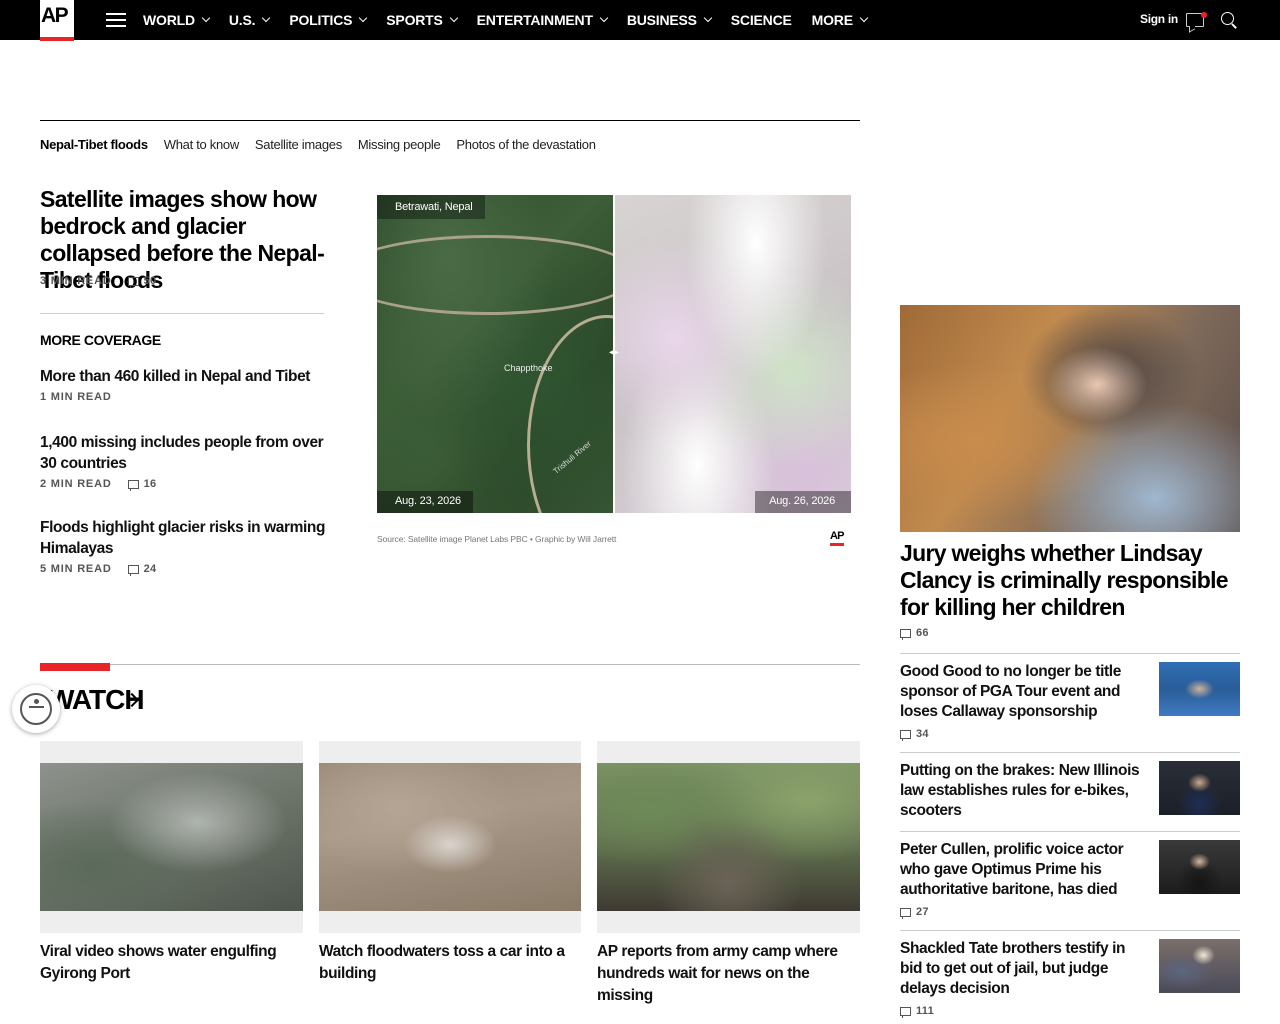 This screenshot has height=1024, width=1280. What do you see at coordinates (761, 20) in the screenshot?
I see `nav-item-science: SCIENCE` at bounding box center [761, 20].